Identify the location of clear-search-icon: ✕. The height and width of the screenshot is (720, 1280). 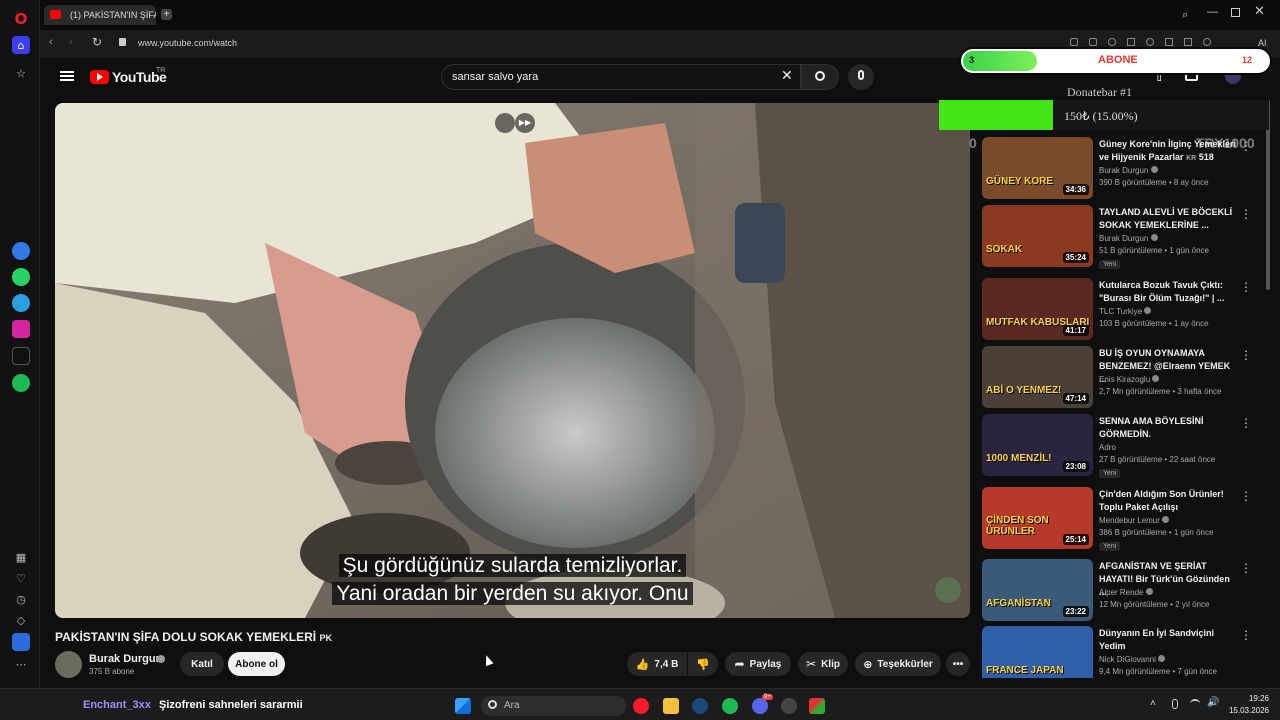
(787, 76).